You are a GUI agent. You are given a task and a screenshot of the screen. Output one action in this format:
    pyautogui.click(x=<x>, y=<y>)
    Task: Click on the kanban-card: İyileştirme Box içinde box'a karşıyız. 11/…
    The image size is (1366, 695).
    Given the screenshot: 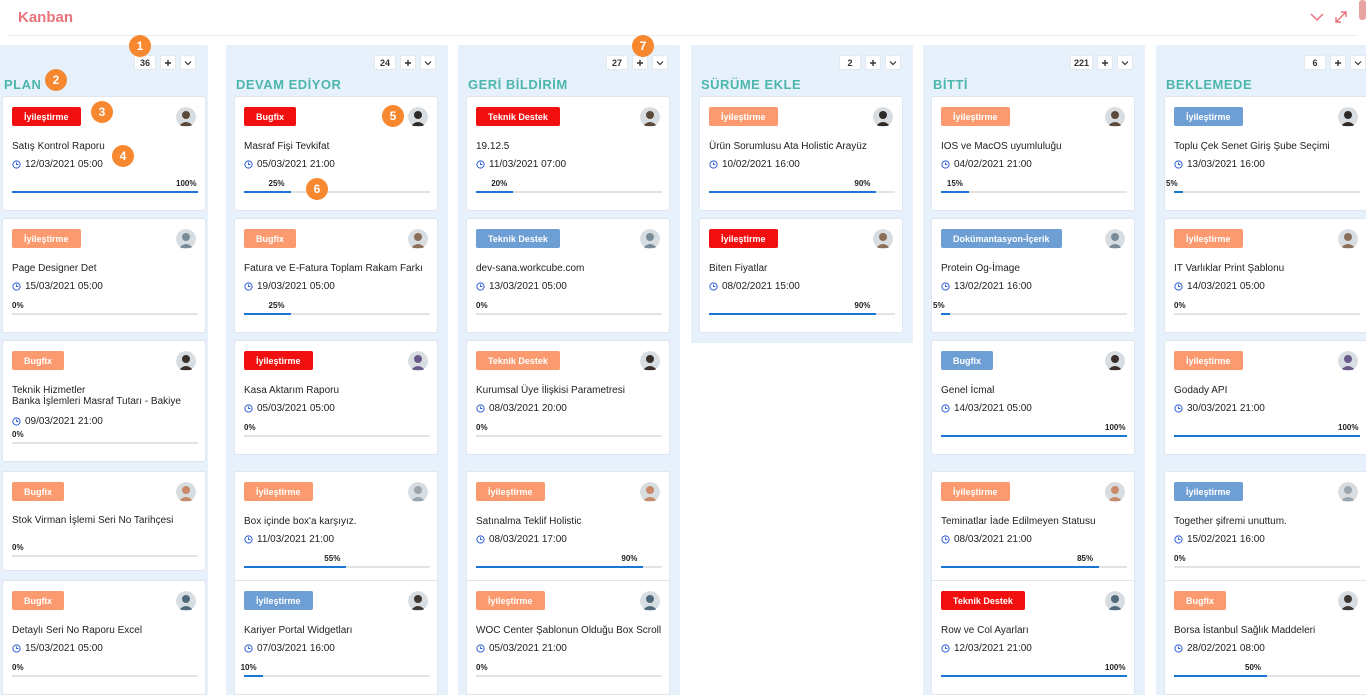 What is the action you would take?
    pyautogui.click(x=336, y=528)
    